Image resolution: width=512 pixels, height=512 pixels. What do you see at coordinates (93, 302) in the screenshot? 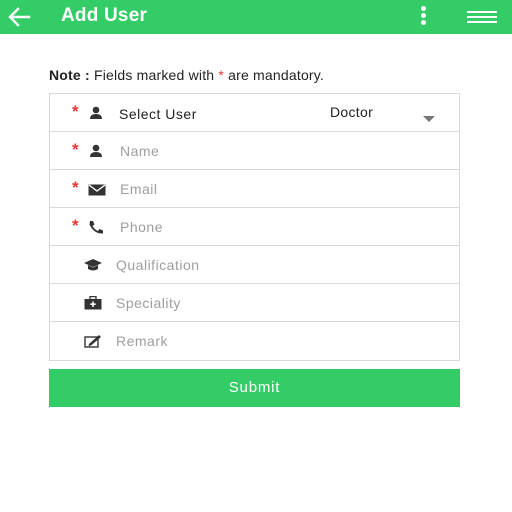
I see `medical-kit-icon` at bounding box center [93, 302].